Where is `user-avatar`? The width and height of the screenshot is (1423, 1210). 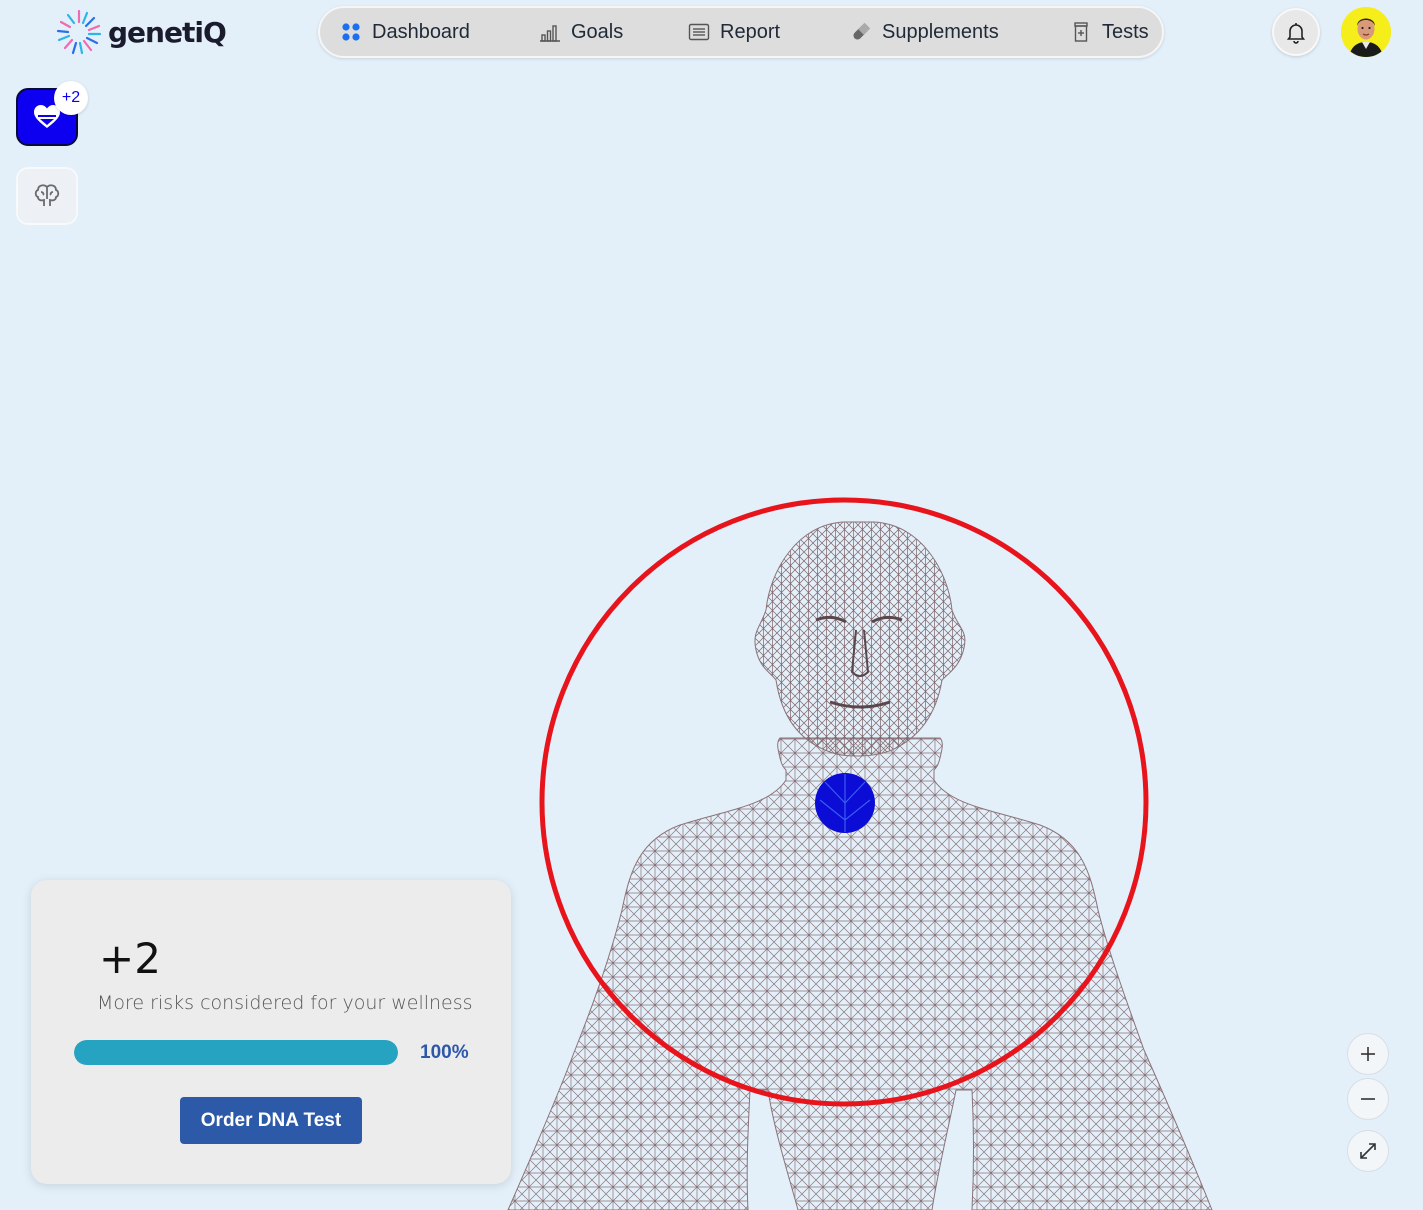
user-avatar is located at coordinates (1366, 32).